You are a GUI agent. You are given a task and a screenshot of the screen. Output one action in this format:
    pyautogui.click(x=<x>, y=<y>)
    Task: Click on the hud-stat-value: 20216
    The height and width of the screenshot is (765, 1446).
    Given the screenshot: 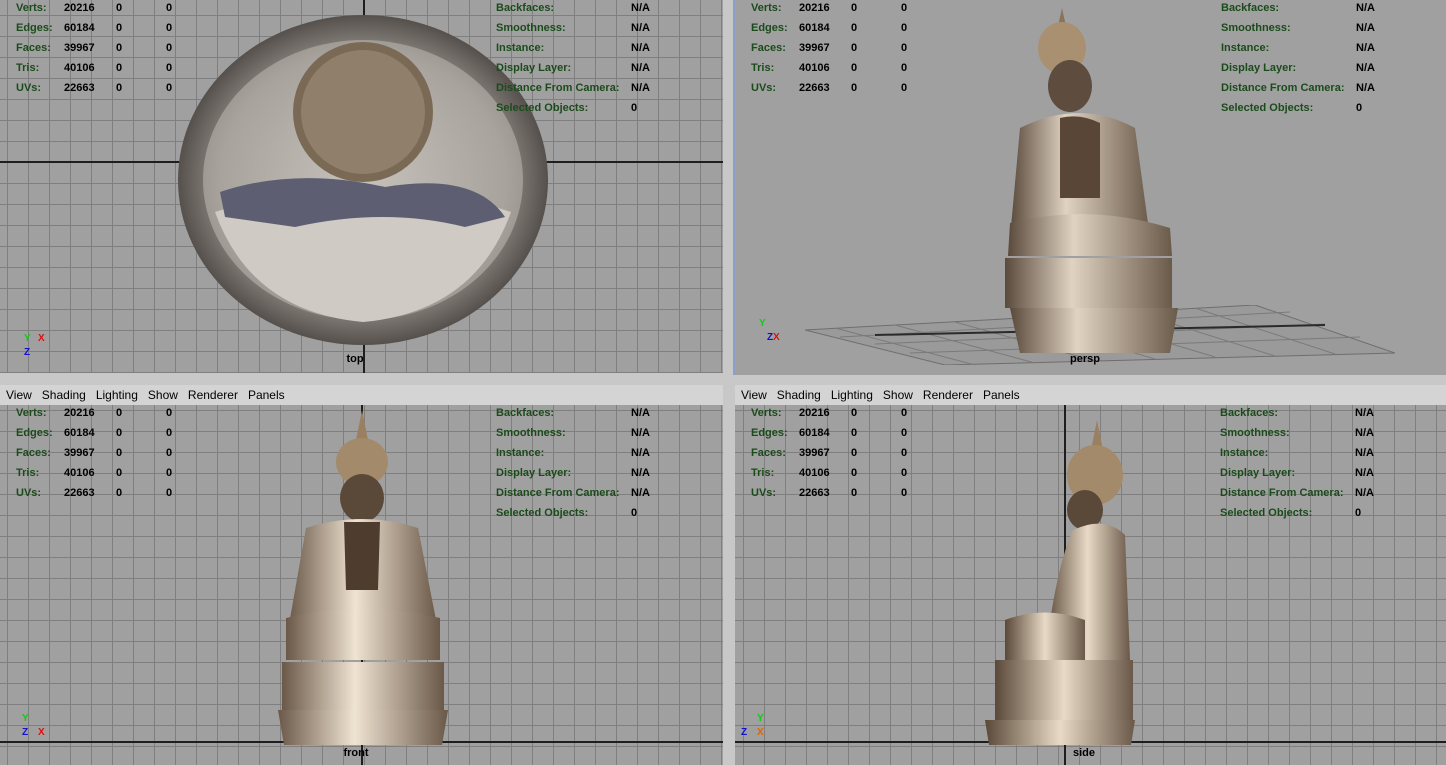 What is the action you would take?
    pyautogui.click(x=814, y=8)
    